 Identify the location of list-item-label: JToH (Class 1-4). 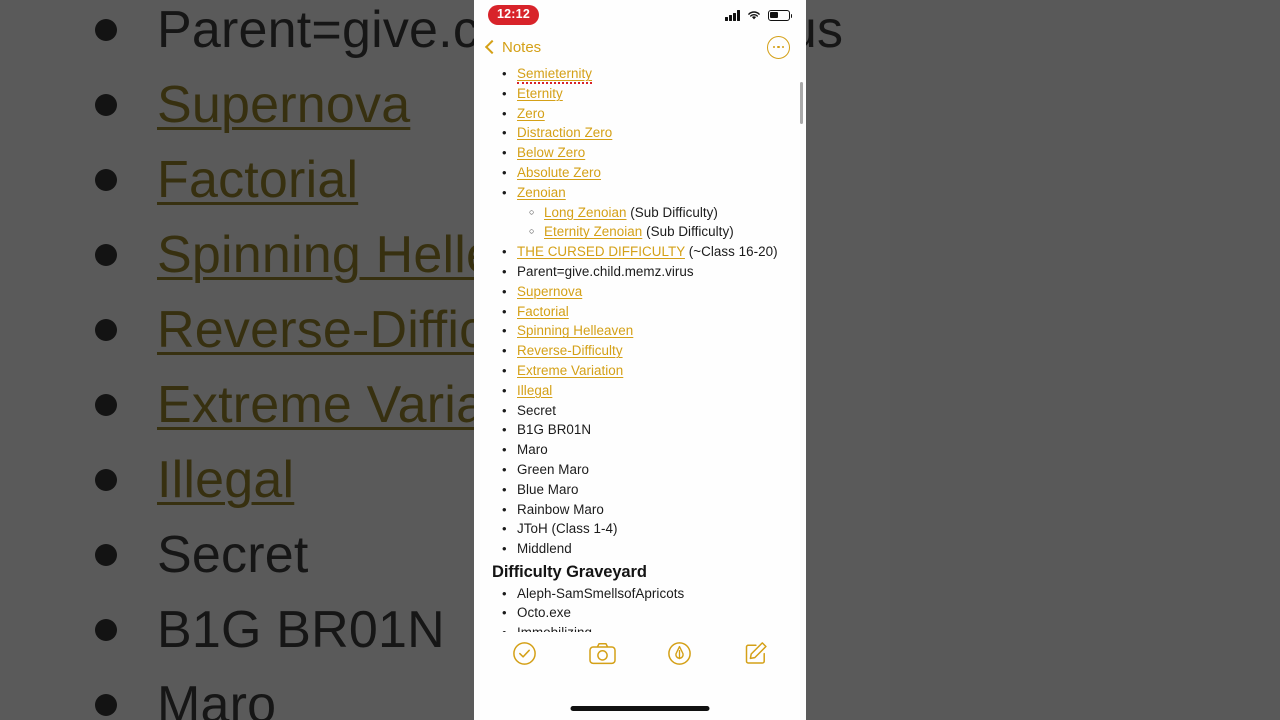
(567, 529).